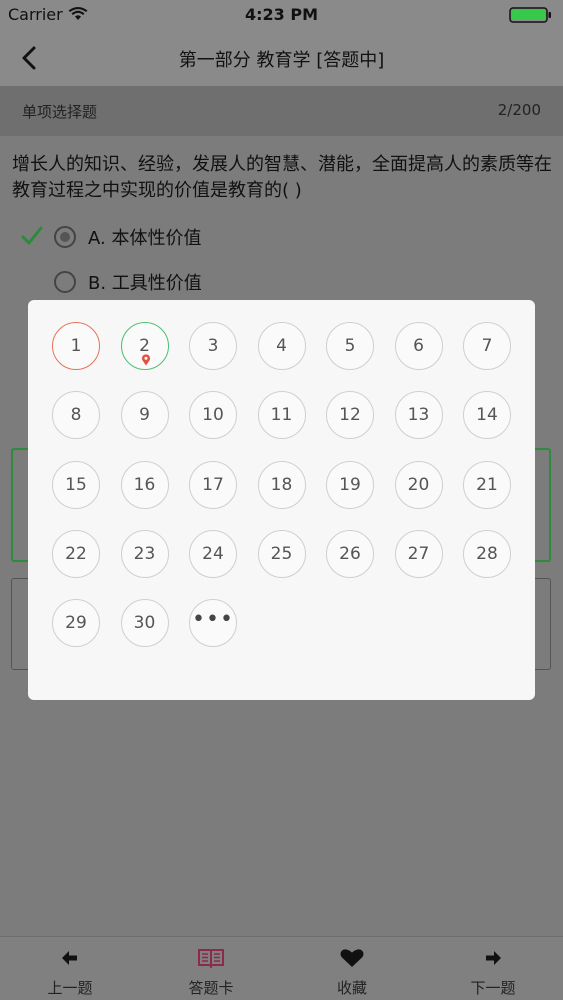 Image resolution: width=563 pixels, height=1000 pixels. Describe the element at coordinates (493, 988) in the screenshot. I see `tab-label: 下一题` at that location.